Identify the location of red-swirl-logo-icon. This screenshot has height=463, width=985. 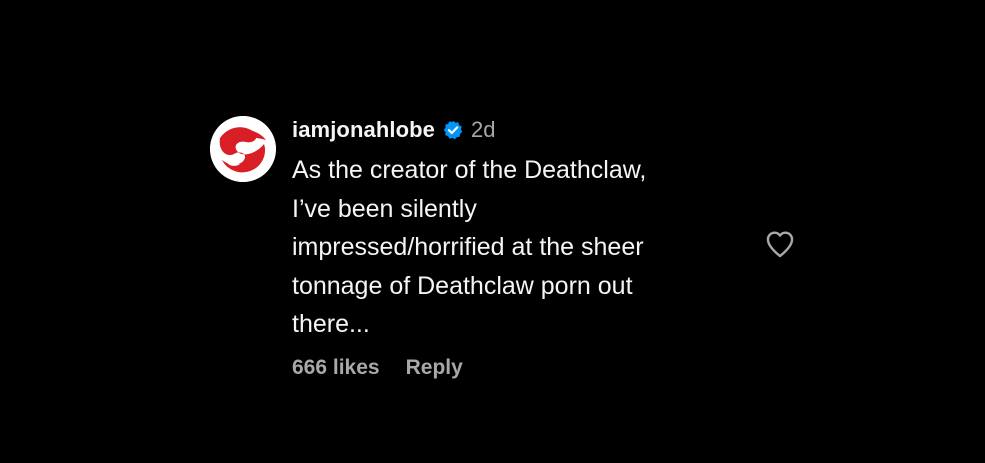
(243, 149).